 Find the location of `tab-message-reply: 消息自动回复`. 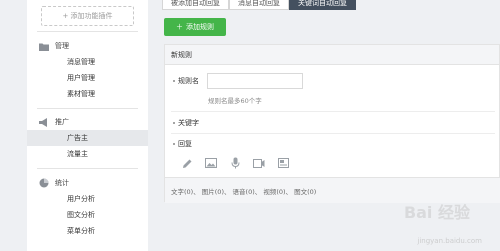

tab-message-reply: 消息自动回复 is located at coordinates (259, 5).